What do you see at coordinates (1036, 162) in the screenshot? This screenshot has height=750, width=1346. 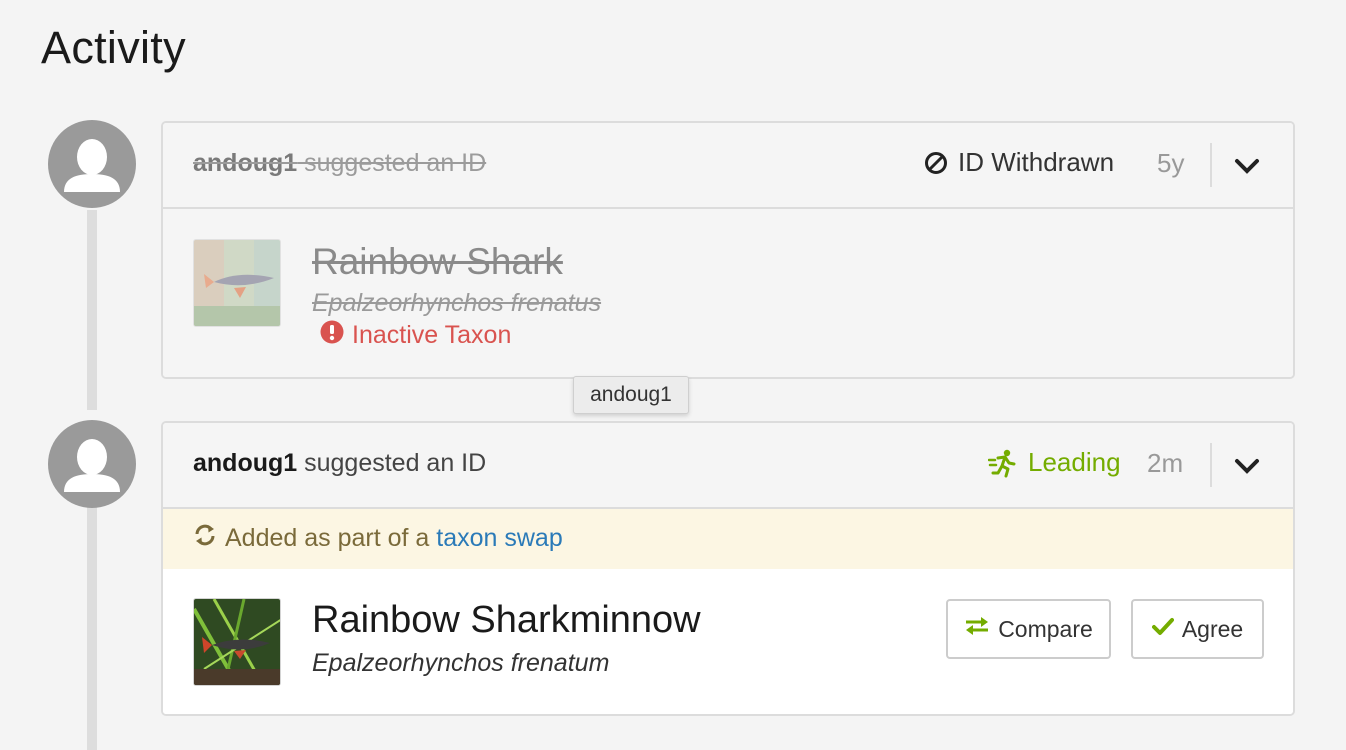 I see `status-label: ID Withdrawn` at bounding box center [1036, 162].